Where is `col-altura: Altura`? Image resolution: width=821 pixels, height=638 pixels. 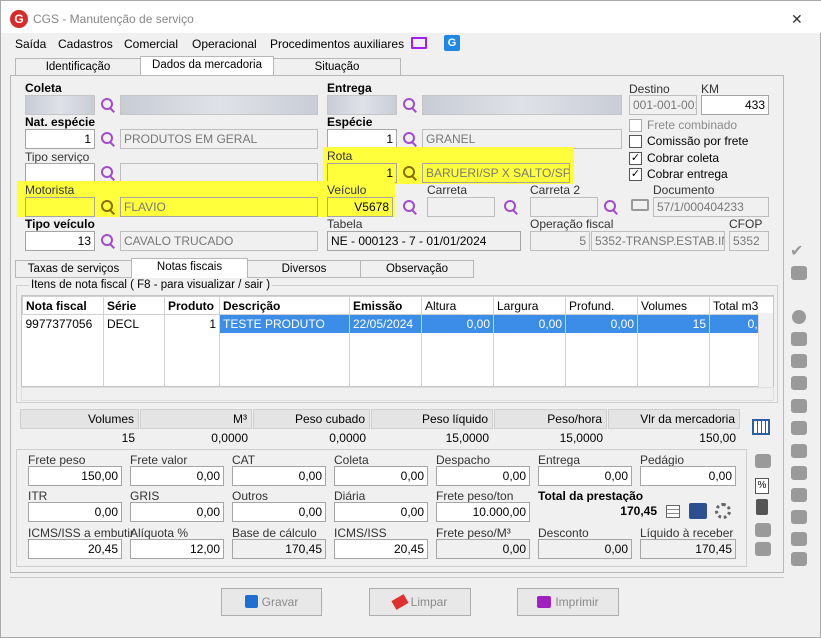
col-altura: Altura is located at coordinates (457, 305).